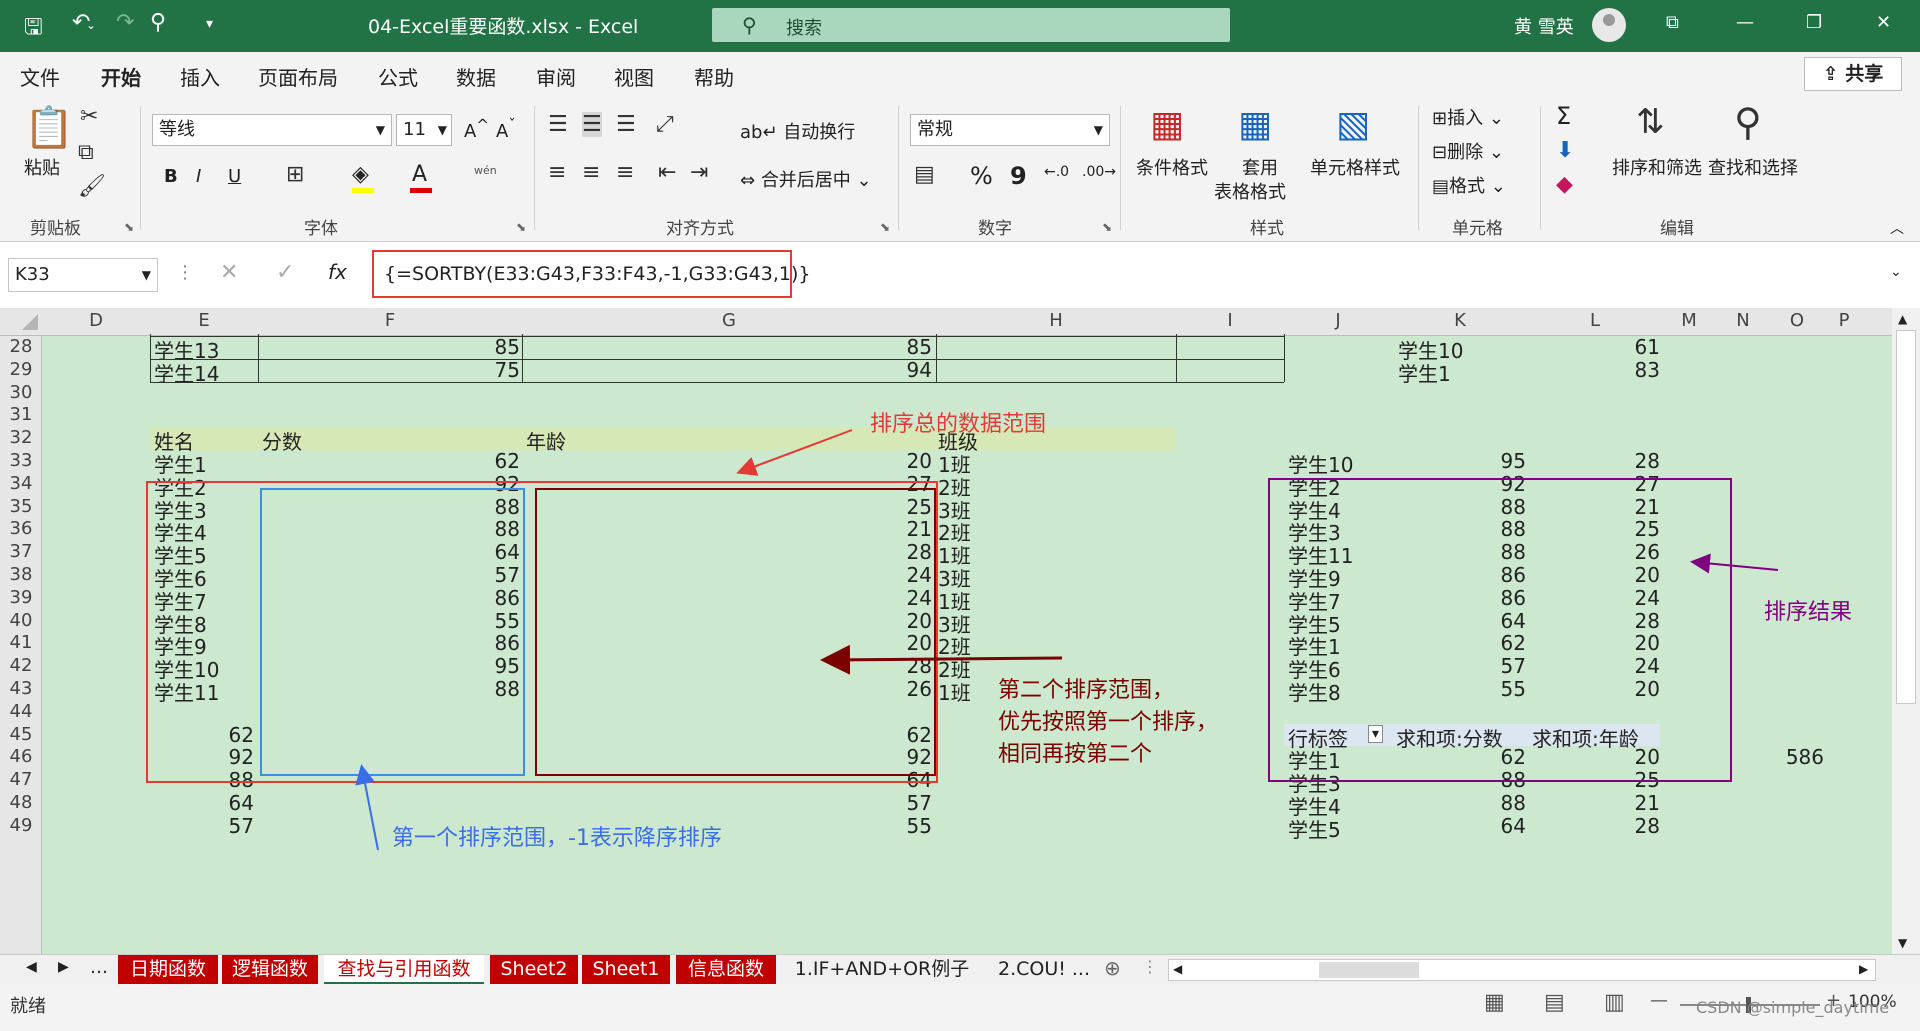 The image size is (1920, 1031). What do you see at coordinates (1748, 122) in the screenshot?
I see `find-select-icon: ⚲` at bounding box center [1748, 122].